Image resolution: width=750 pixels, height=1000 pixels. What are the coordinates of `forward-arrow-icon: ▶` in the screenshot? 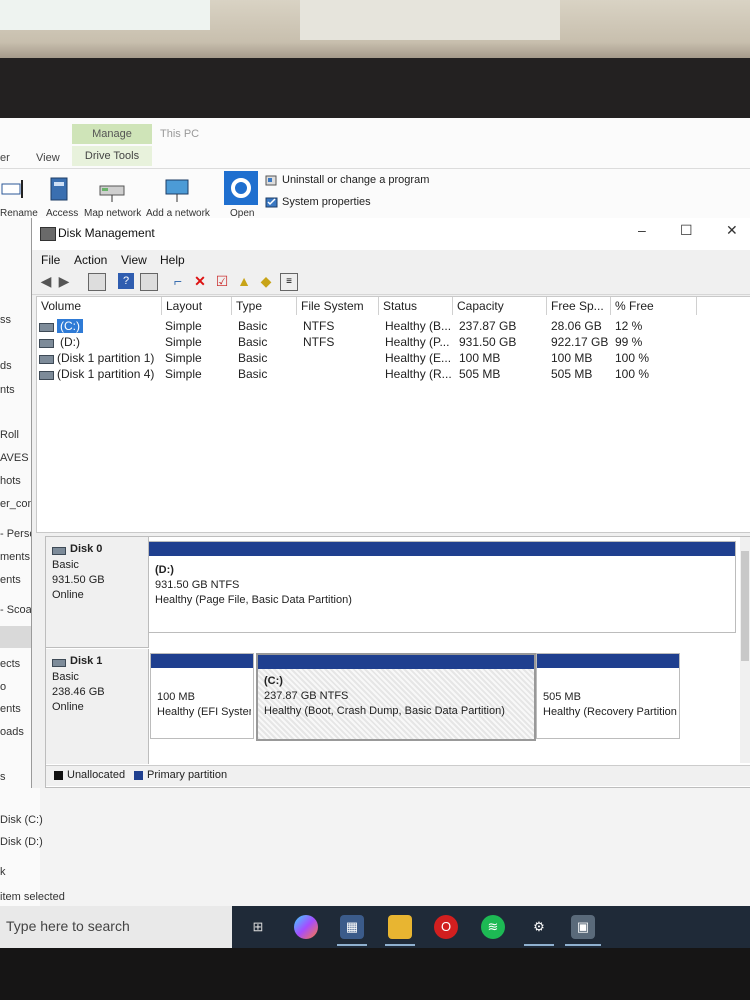 It's located at (64, 281).